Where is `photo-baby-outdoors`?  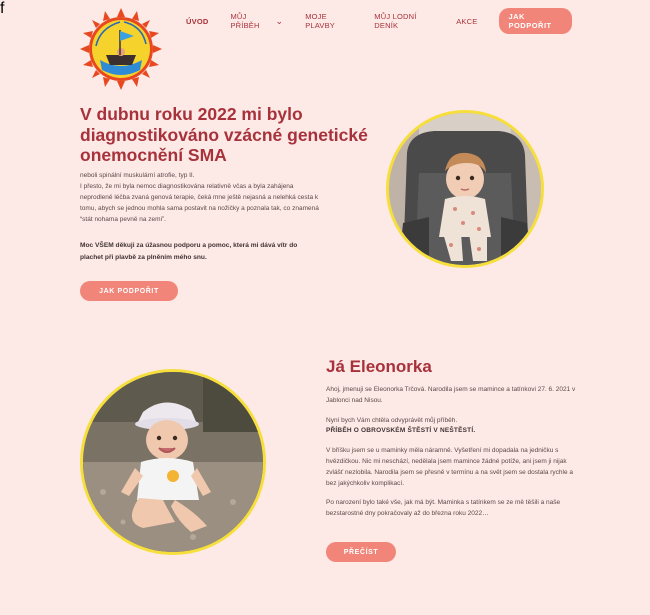
photo-baby-outdoors is located at coordinates (173, 462).